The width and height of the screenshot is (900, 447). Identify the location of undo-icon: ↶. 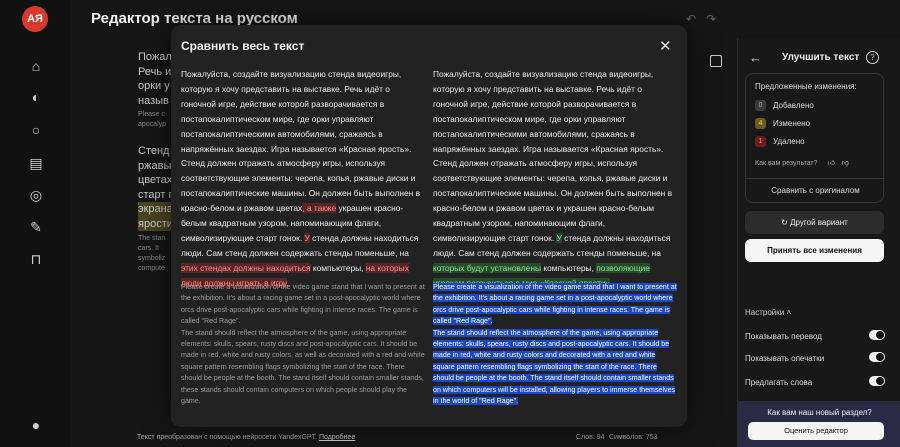
(691, 19).